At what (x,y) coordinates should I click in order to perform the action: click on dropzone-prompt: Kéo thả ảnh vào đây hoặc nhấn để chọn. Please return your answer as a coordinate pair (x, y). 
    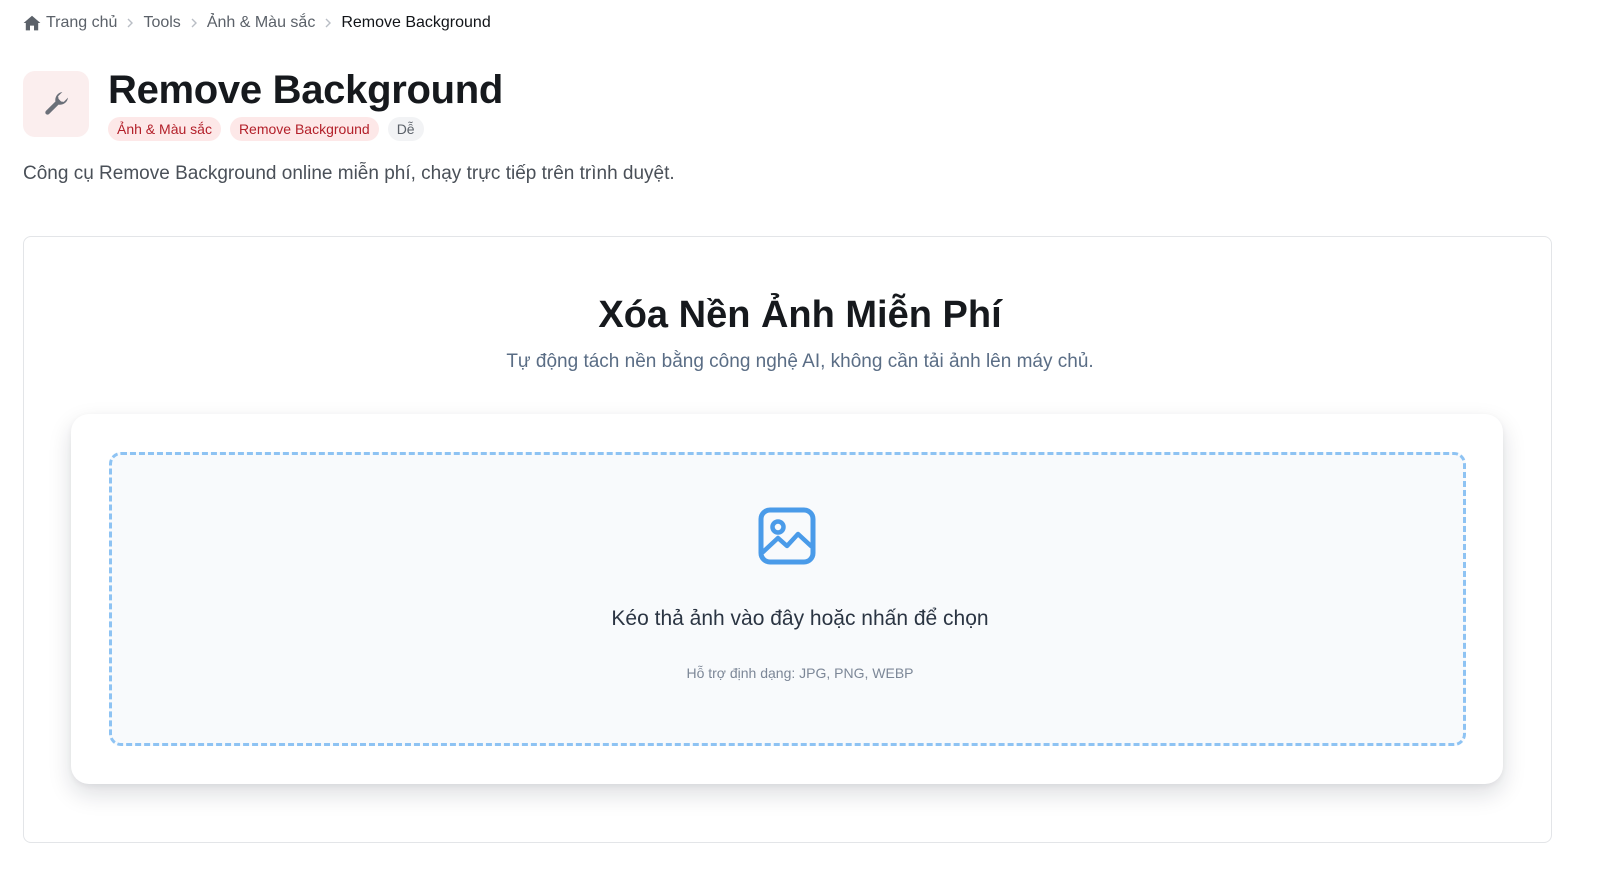
    Looking at the image, I should click on (800, 618).